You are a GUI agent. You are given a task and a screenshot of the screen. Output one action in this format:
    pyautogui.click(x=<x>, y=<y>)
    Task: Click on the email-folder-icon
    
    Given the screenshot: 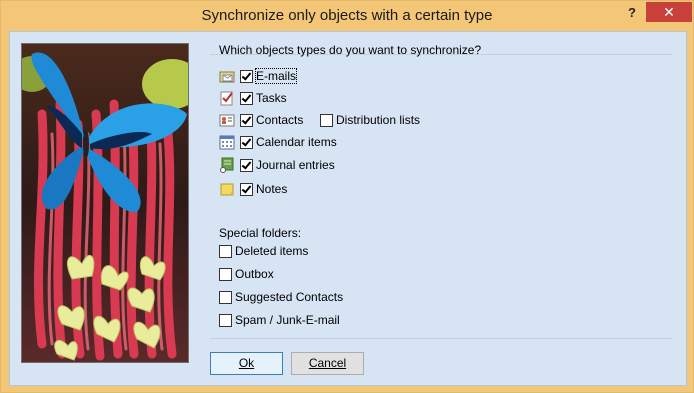 What is the action you would take?
    pyautogui.click(x=227, y=76)
    